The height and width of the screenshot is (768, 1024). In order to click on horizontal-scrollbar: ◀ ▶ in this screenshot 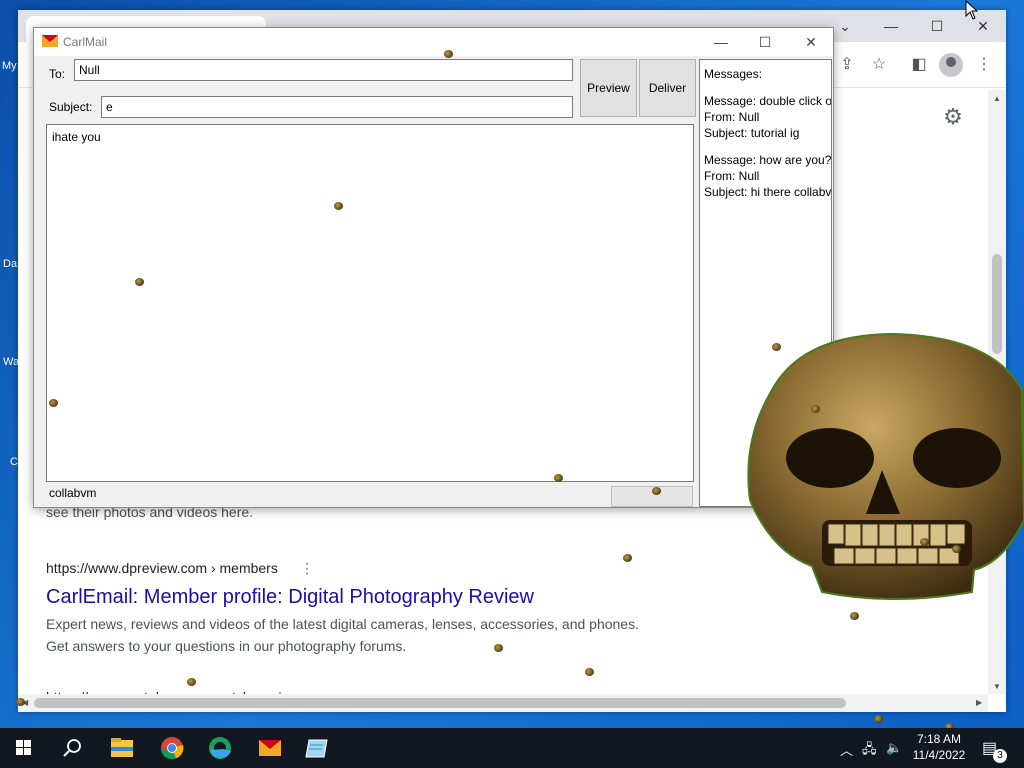, I will do `click(503, 703)`.